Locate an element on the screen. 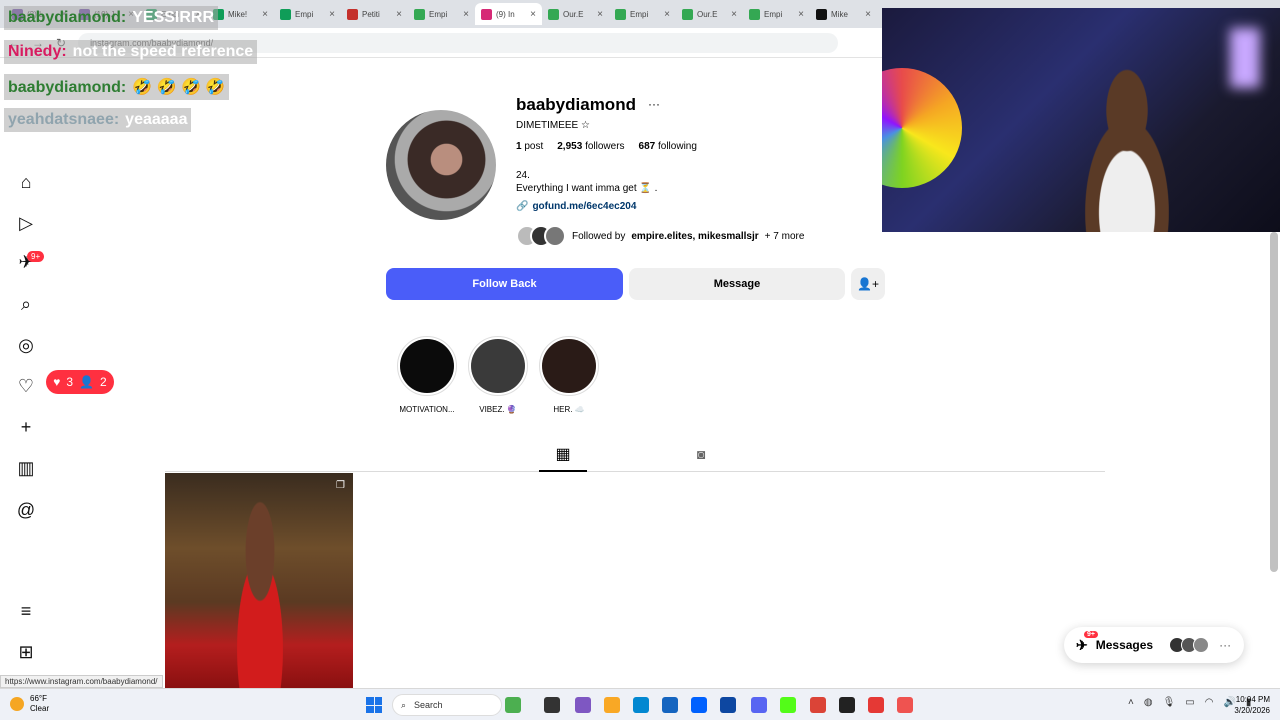 The width and height of the screenshot is (1280, 720). dropbox-icon is located at coordinates (699, 705).